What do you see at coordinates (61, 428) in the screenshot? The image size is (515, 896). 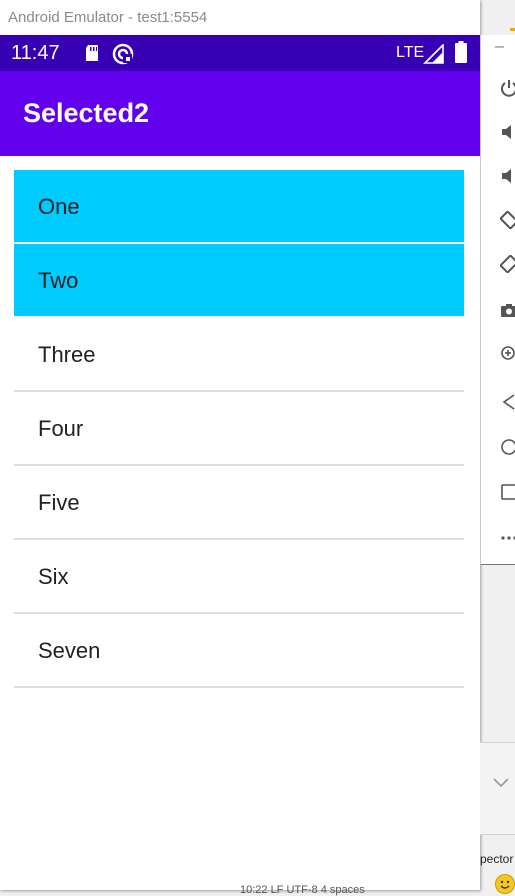 I see `list-item-label: Four` at bounding box center [61, 428].